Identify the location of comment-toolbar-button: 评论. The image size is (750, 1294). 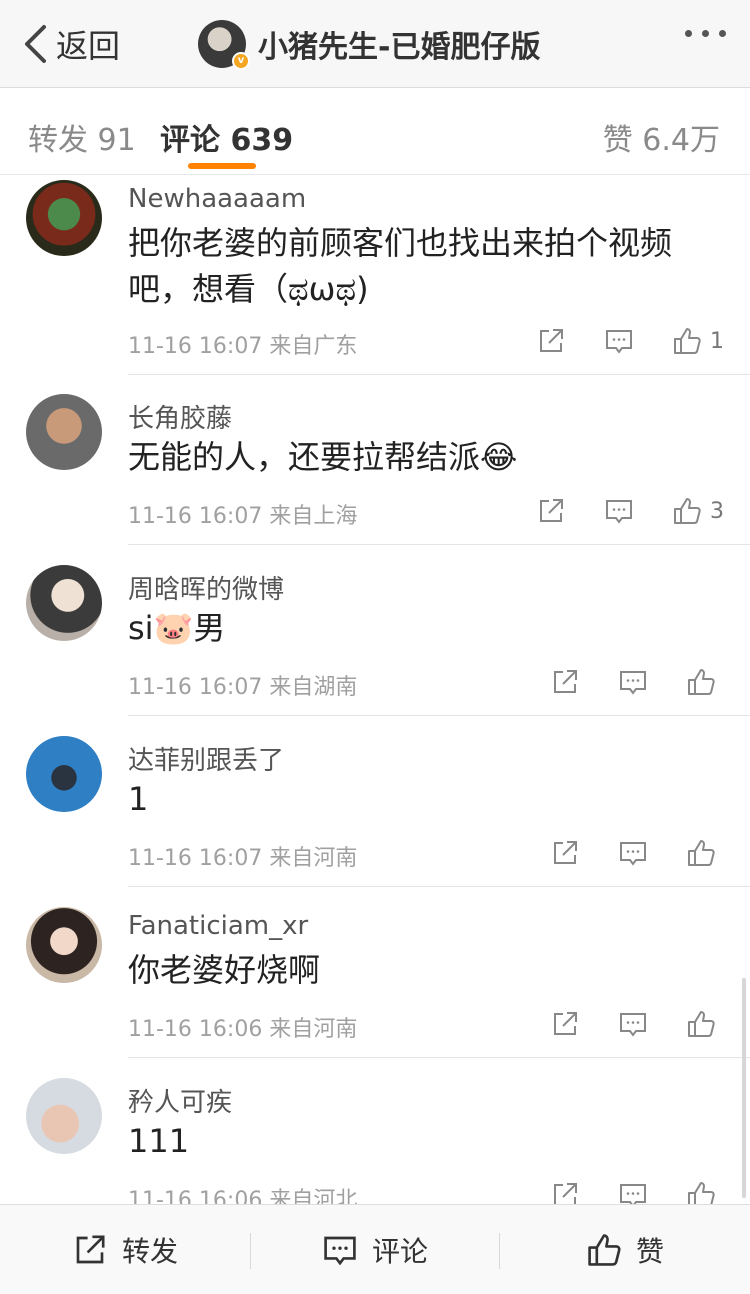
(375, 1249).